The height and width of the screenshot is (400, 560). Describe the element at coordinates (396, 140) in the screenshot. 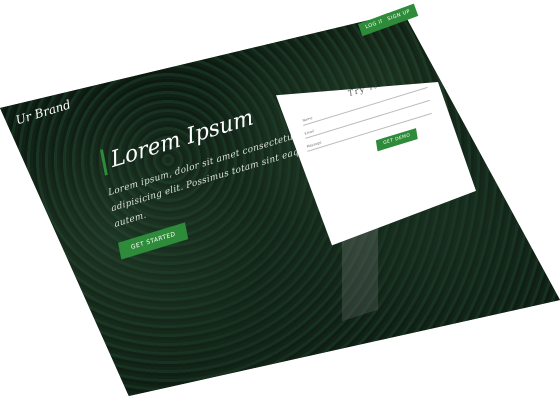

I see `get-demo-button: GET DEMO` at that location.